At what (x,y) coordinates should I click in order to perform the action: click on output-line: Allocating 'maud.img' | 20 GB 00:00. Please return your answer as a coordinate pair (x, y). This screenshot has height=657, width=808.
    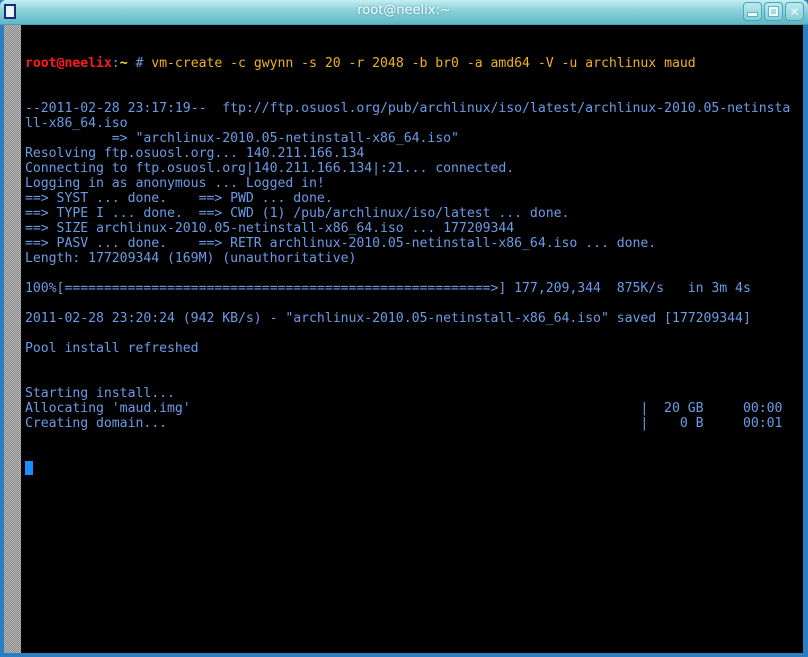
    Looking at the image, I should click on (404, 408).